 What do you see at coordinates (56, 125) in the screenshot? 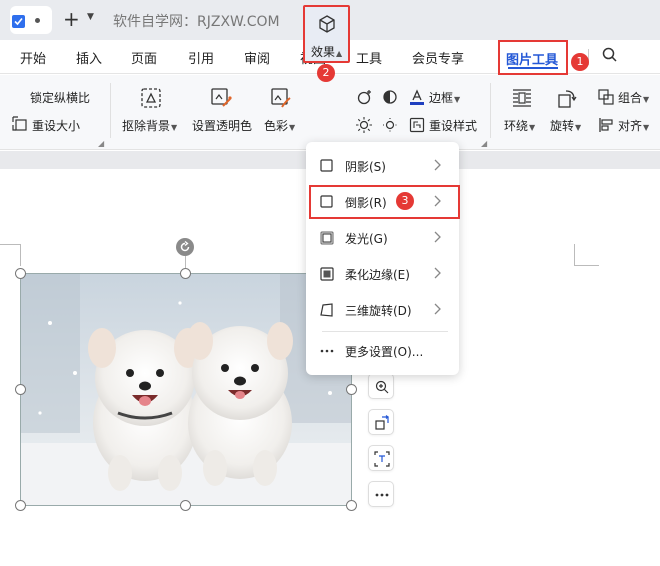
I see `resize-button: 重设大小` at bounding box center [56, 125].